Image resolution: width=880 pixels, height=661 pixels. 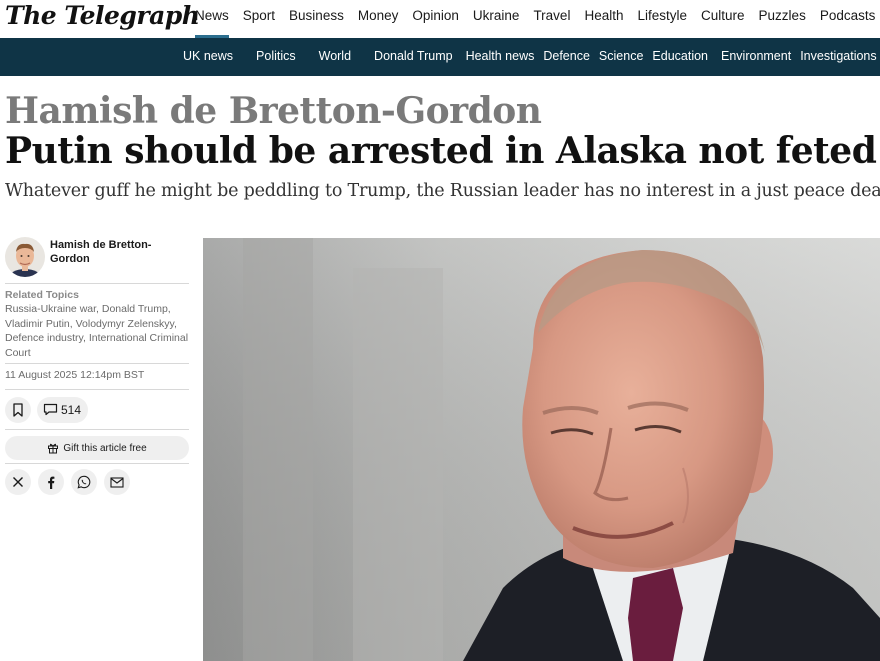 What do you see at coordinates (838, 56) in the screenshot?
I see `subnav-item-investigations: Investigations` at bounding box center [838, 56].